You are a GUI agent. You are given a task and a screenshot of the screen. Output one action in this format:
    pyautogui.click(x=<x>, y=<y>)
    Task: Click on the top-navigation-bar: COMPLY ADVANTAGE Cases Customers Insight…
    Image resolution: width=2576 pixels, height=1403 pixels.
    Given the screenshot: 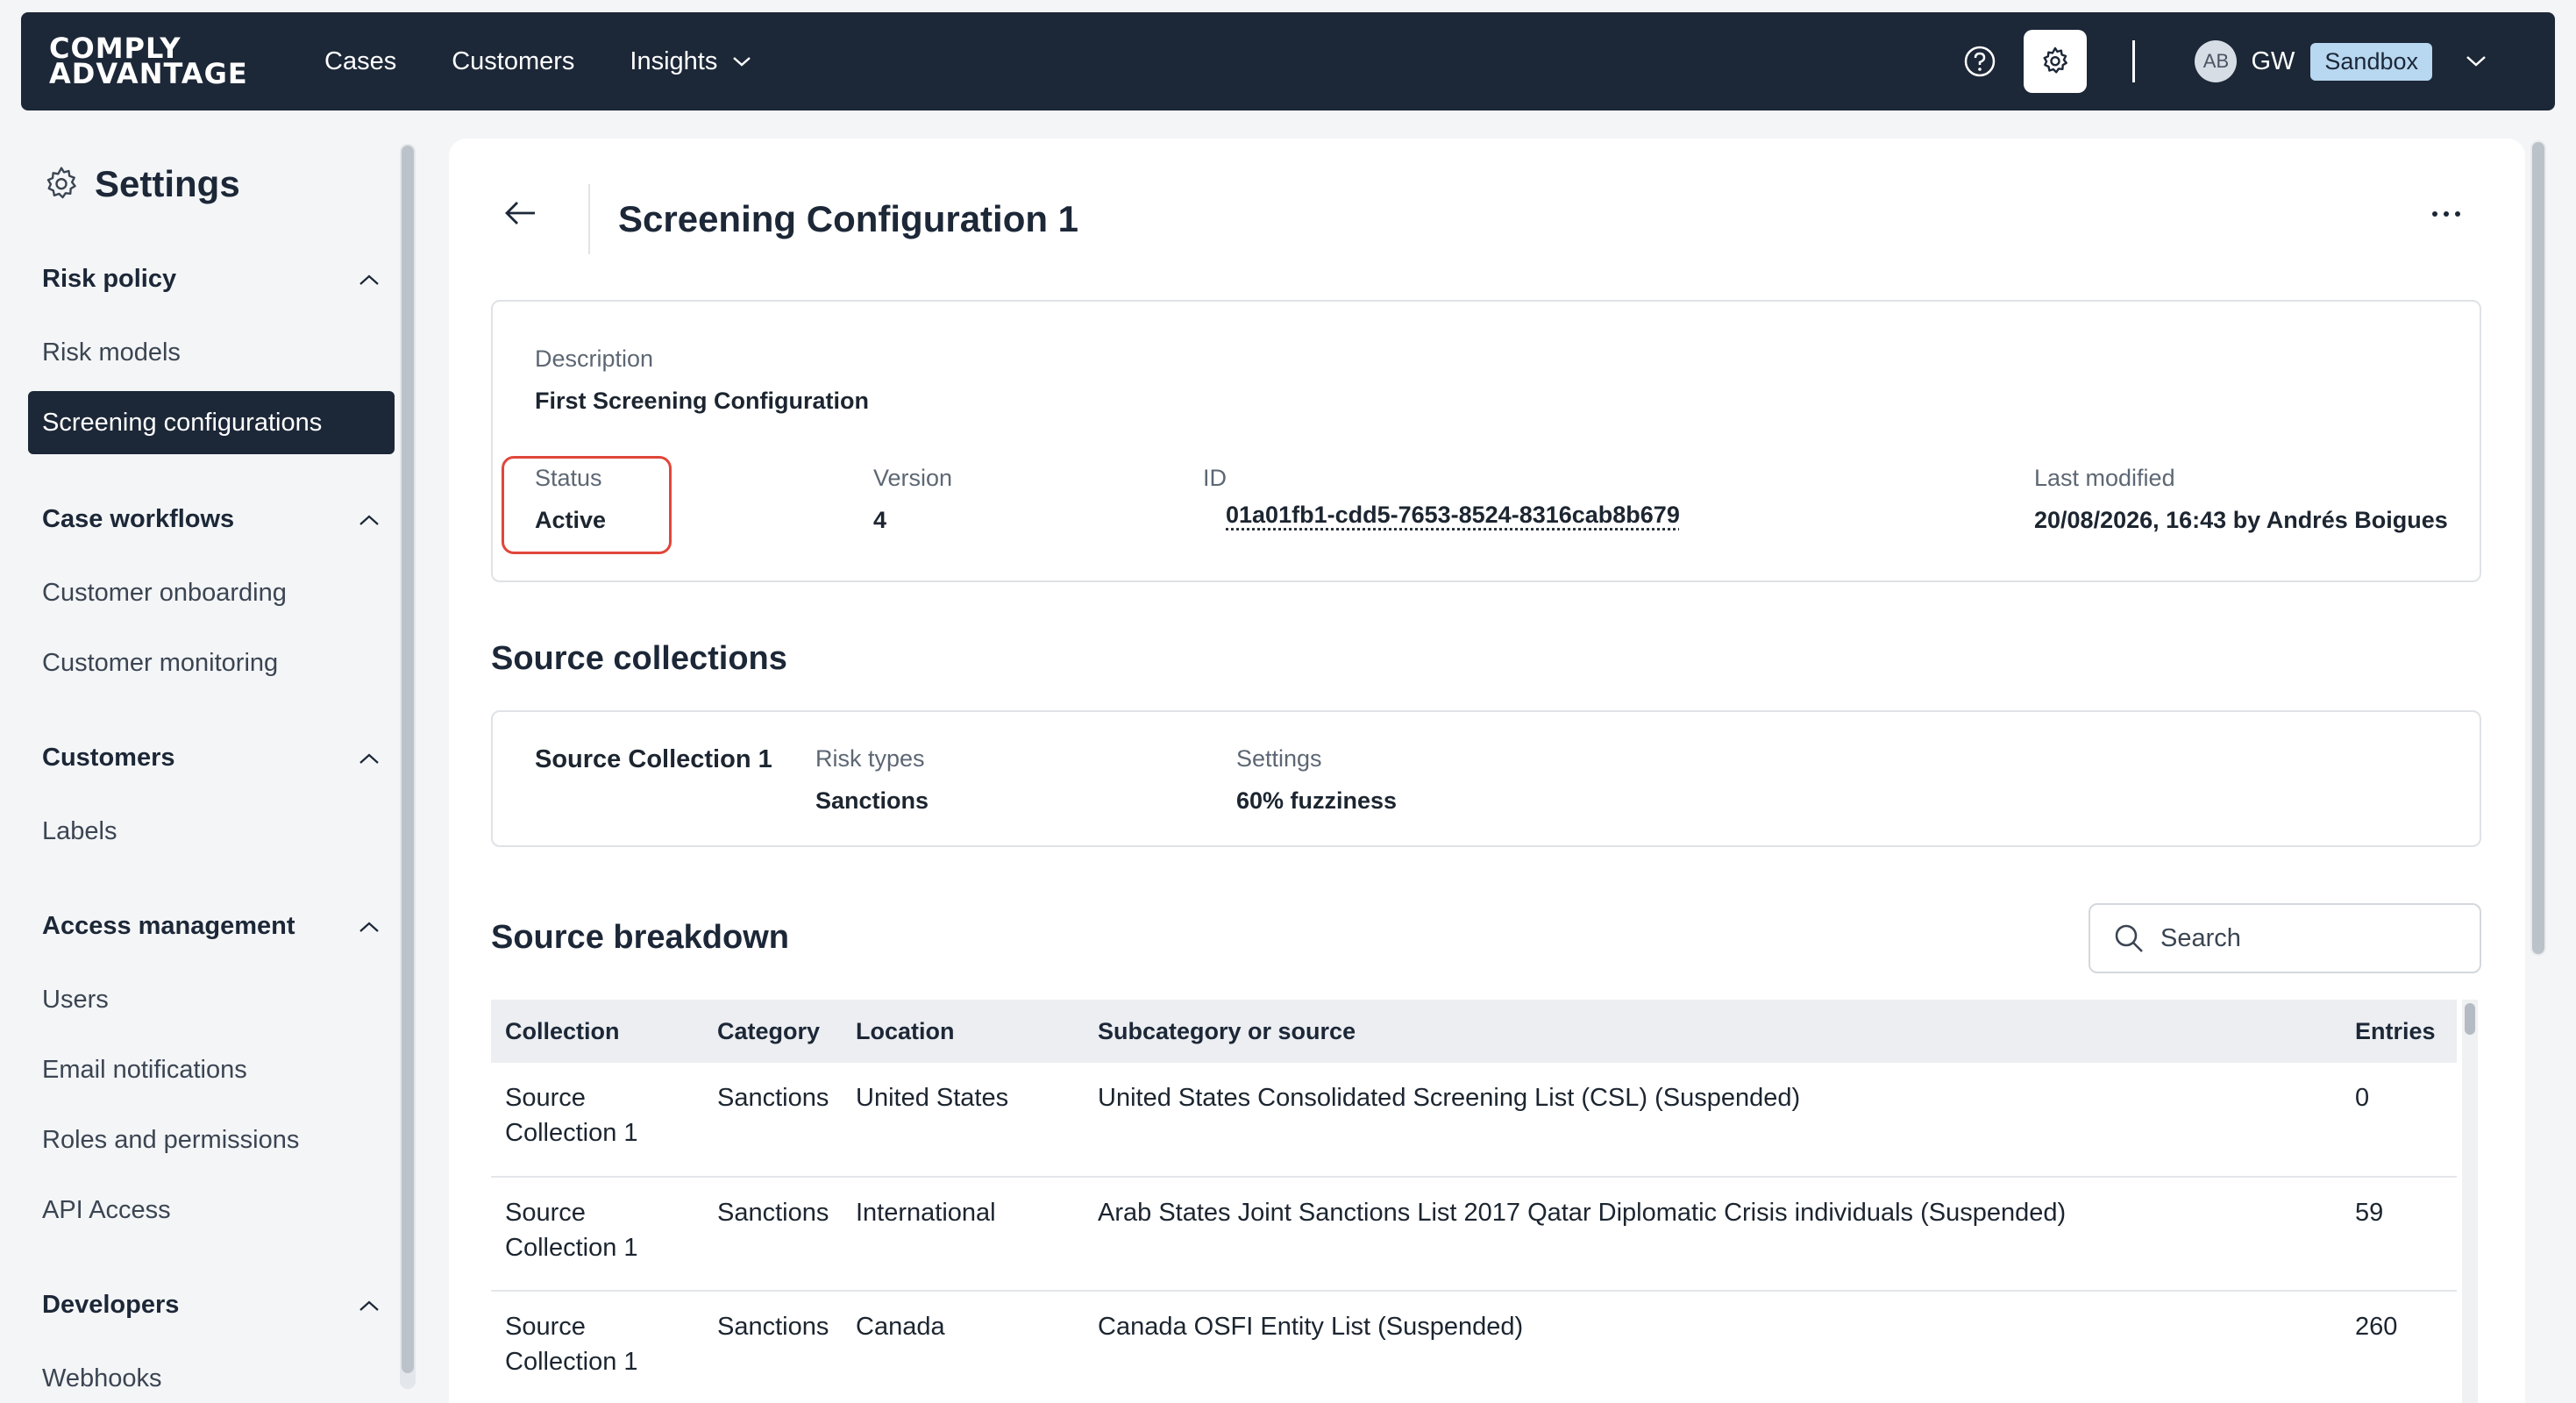 What is the action you would take?
    pyautogui.click(x=1288, y=61)
    